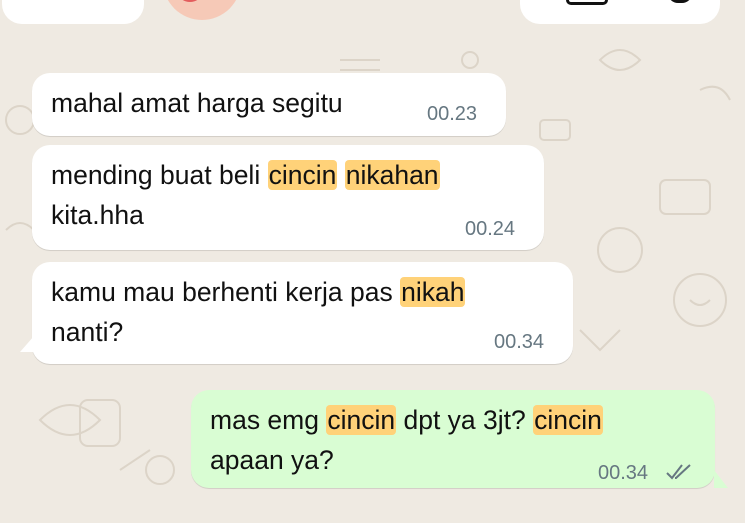 The width and height of the screenshot is (745, 523). I want to click on phone-icon, so click(680, 1).